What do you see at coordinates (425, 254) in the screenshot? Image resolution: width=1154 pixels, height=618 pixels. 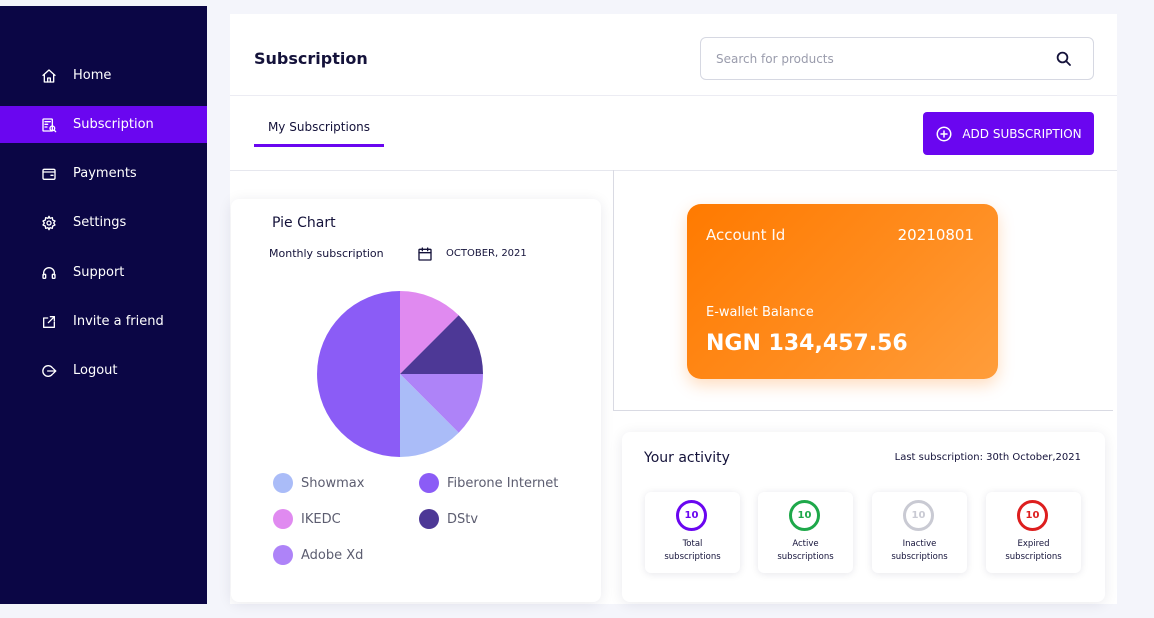 I see `calendar-icon` at bounding box center [425, 254].